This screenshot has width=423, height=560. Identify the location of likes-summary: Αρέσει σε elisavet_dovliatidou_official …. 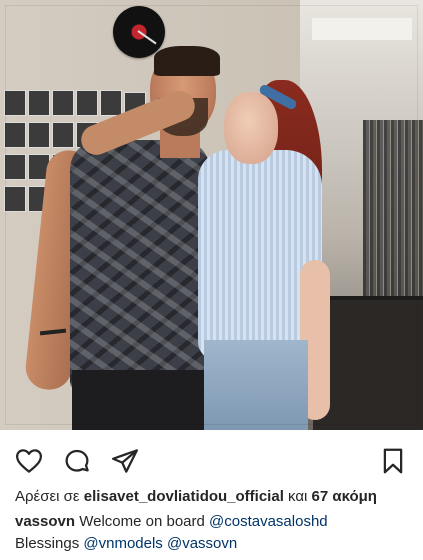
(215, 497).